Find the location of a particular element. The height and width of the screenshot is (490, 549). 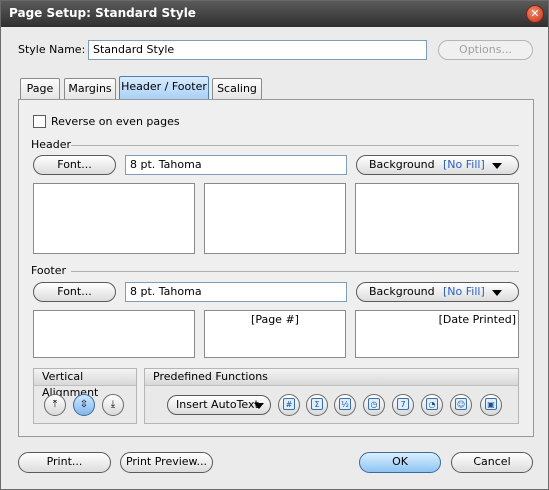

window-title: Page Setup: Standard Style is located at coordinates (102, 13).